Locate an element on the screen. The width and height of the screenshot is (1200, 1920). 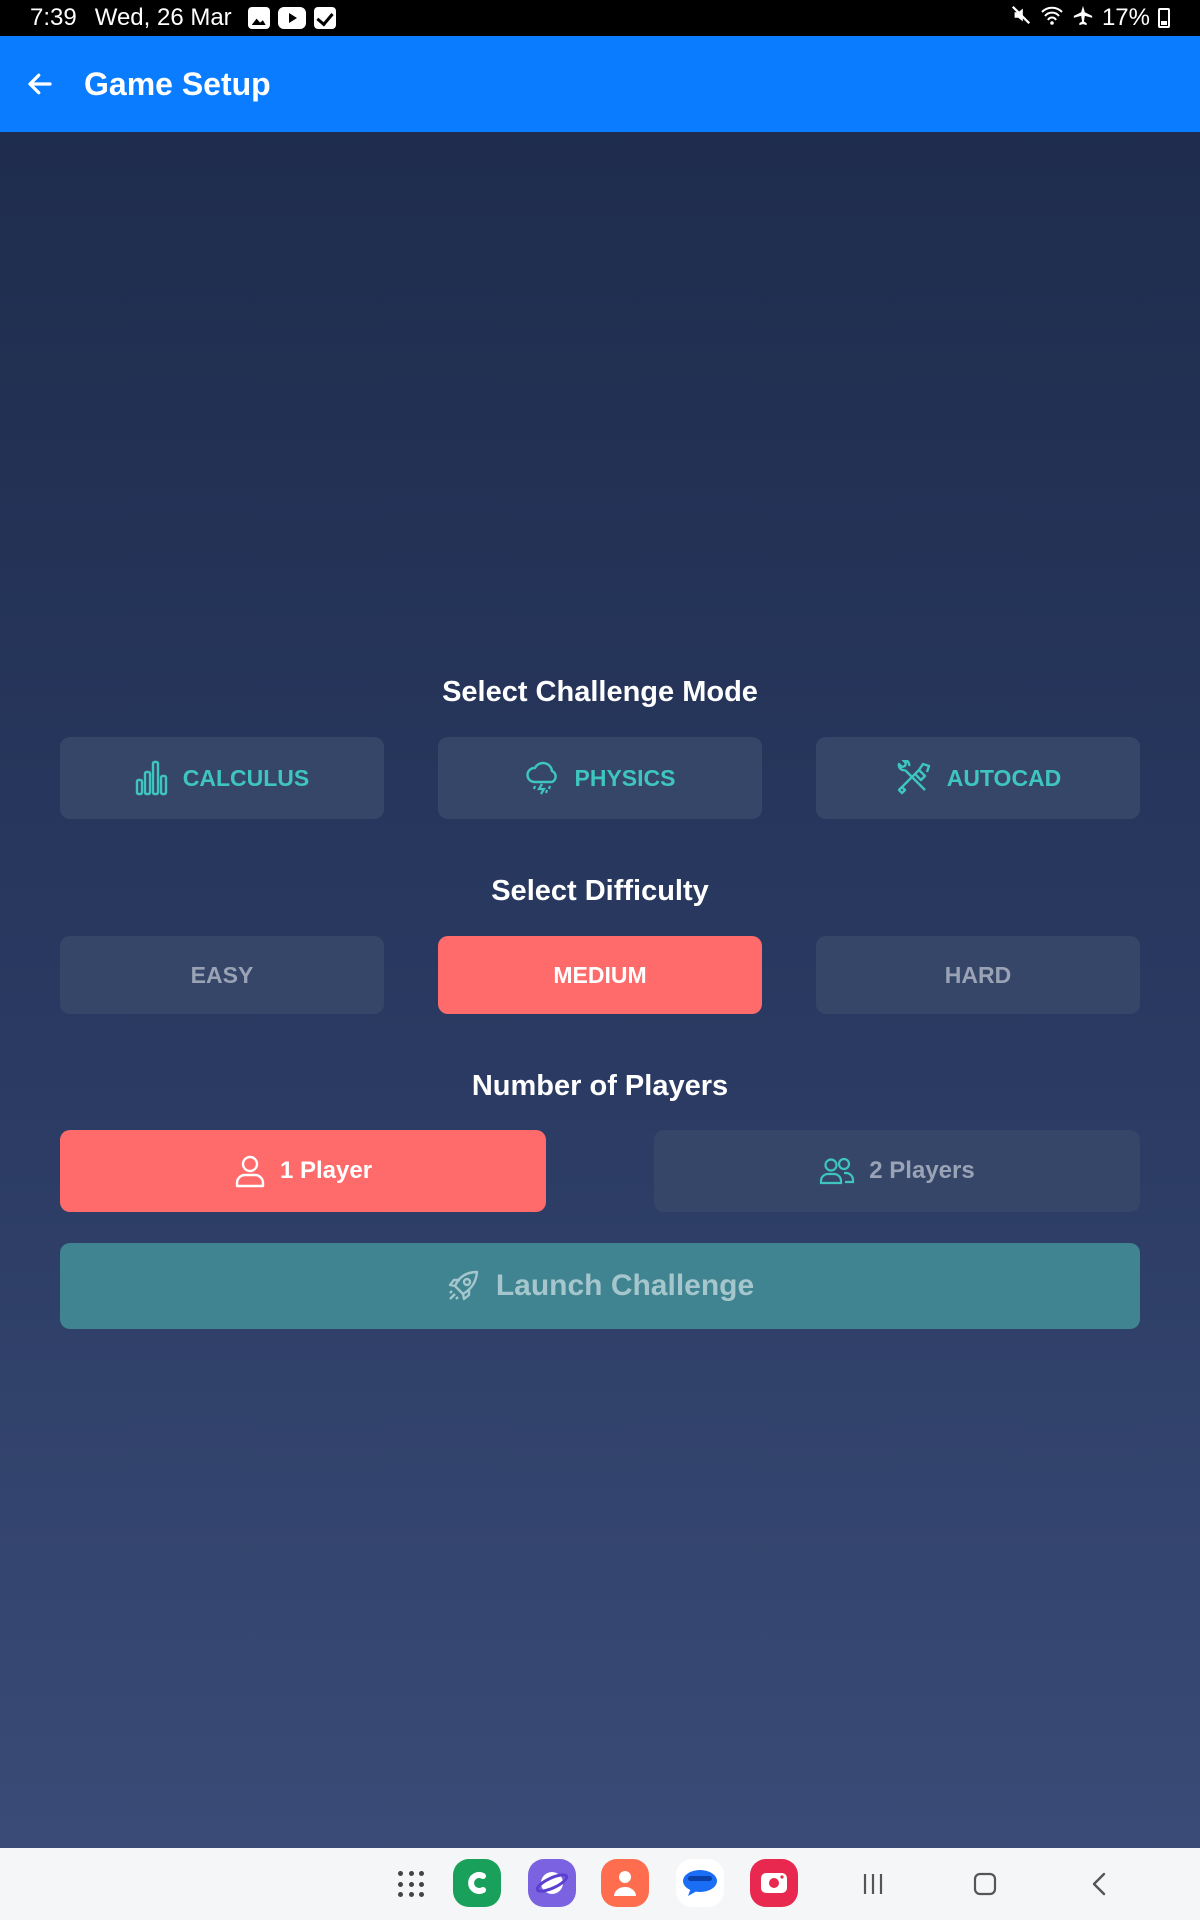
status-time: 7:39 is located at coordinates (53, 17).